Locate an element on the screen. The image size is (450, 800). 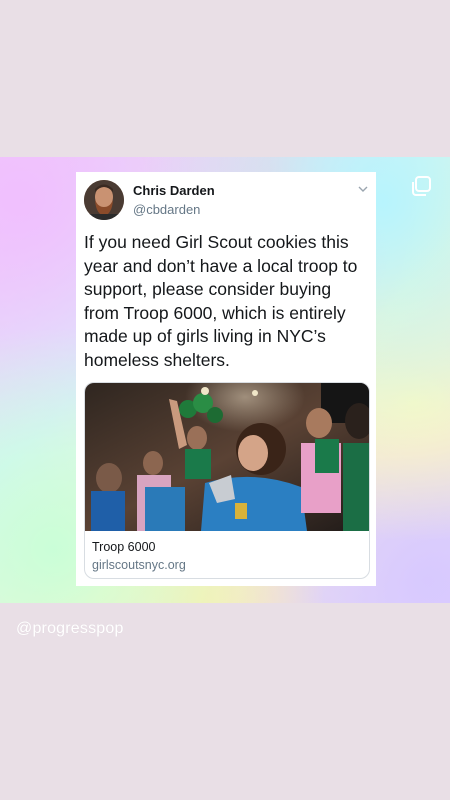
link-card-domain: girlscoutsnyc.org is located at coordinates (139, 565).